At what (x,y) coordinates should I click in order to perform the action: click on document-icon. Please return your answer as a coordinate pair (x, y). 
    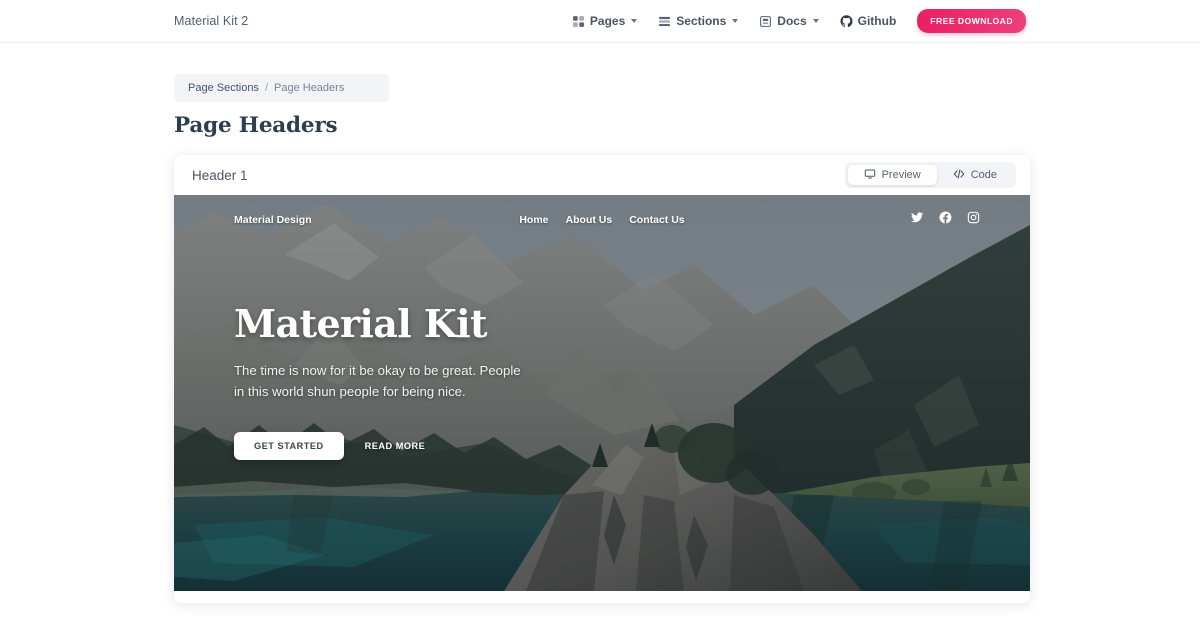
    Looking at the image, I should click on (765, 21).